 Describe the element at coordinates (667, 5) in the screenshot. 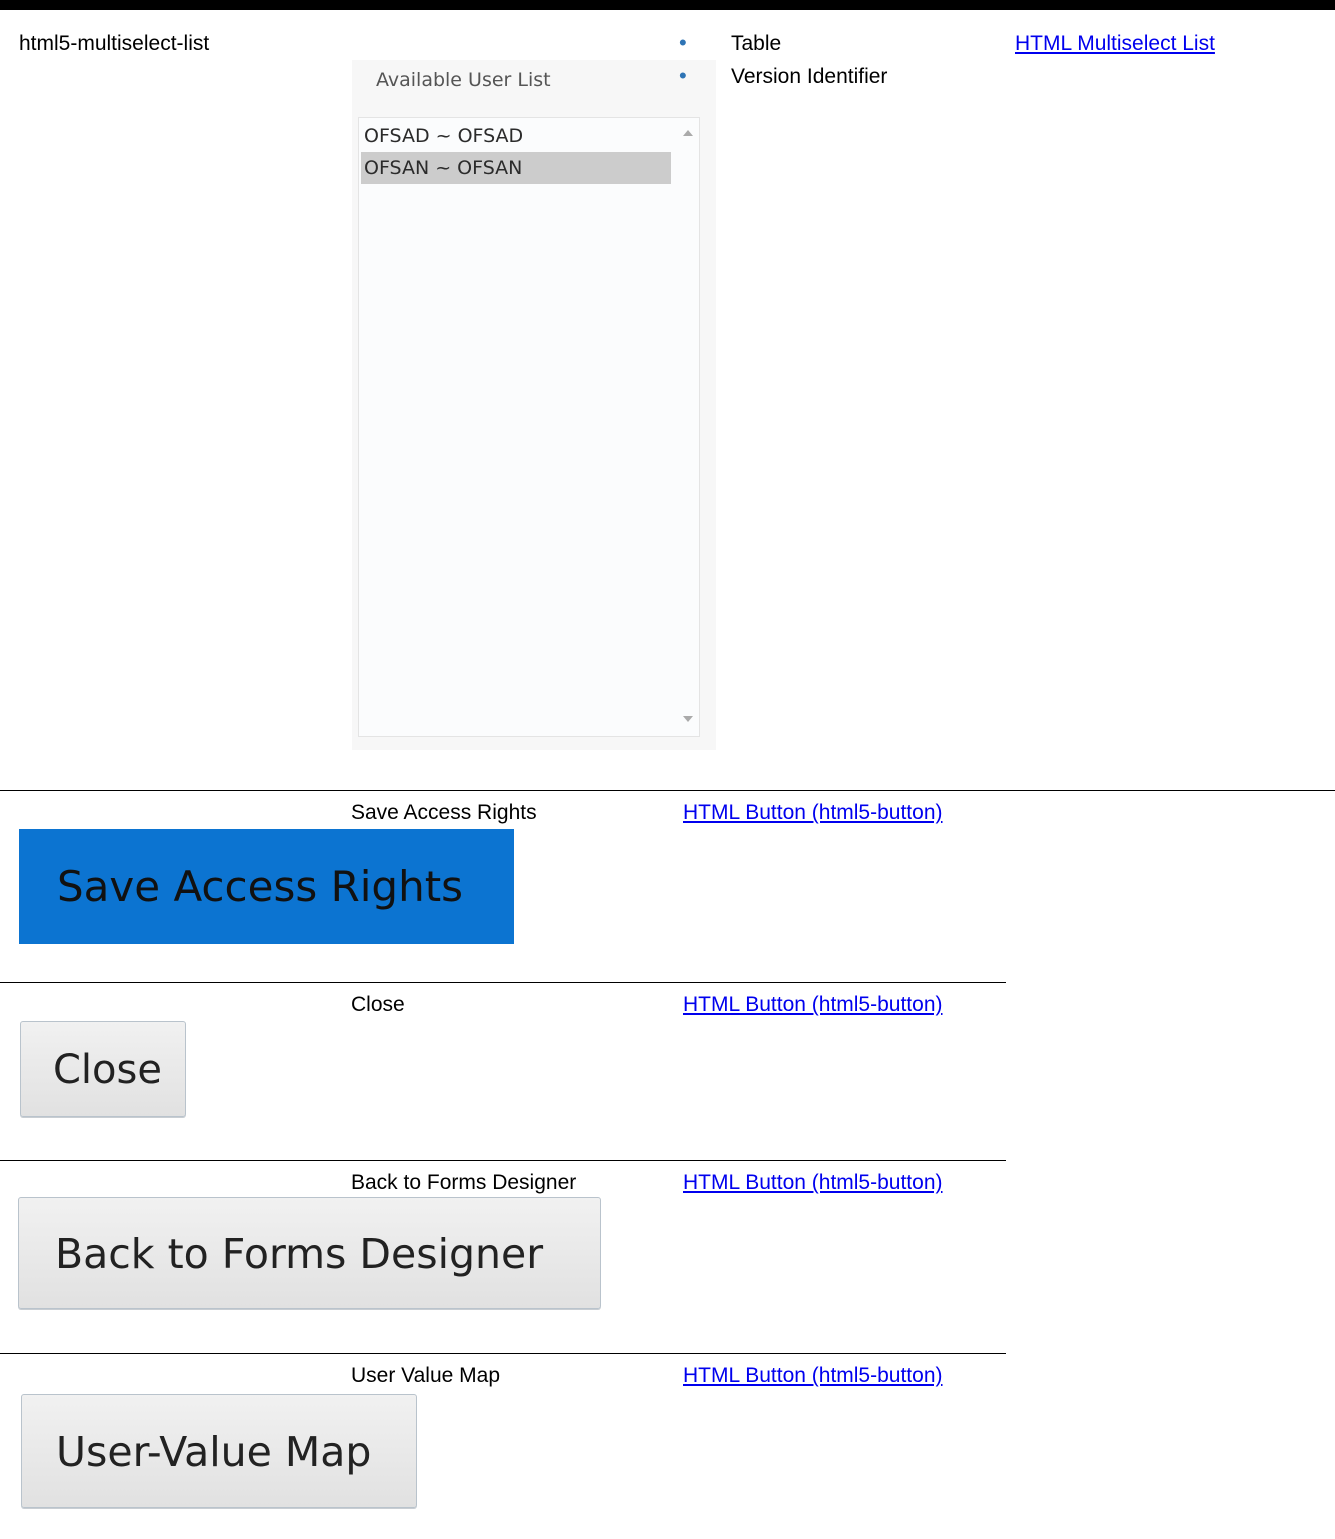

I see `table-top-border` at that location.